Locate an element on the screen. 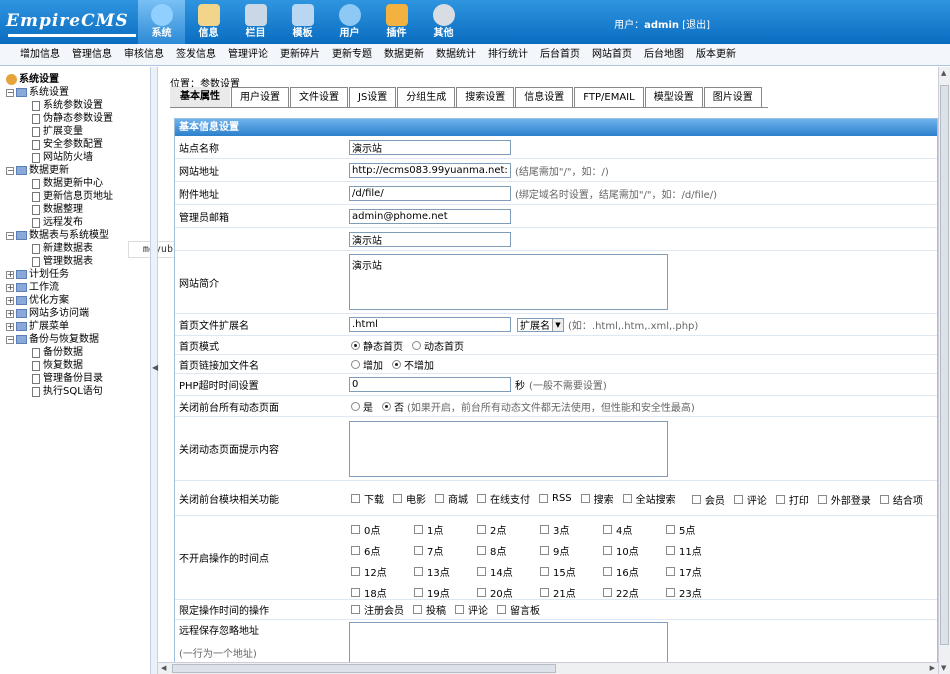 The height and width of the screenshot is (674, 950). subnav-link: 数据更新 is located at coordinates (404, 55).